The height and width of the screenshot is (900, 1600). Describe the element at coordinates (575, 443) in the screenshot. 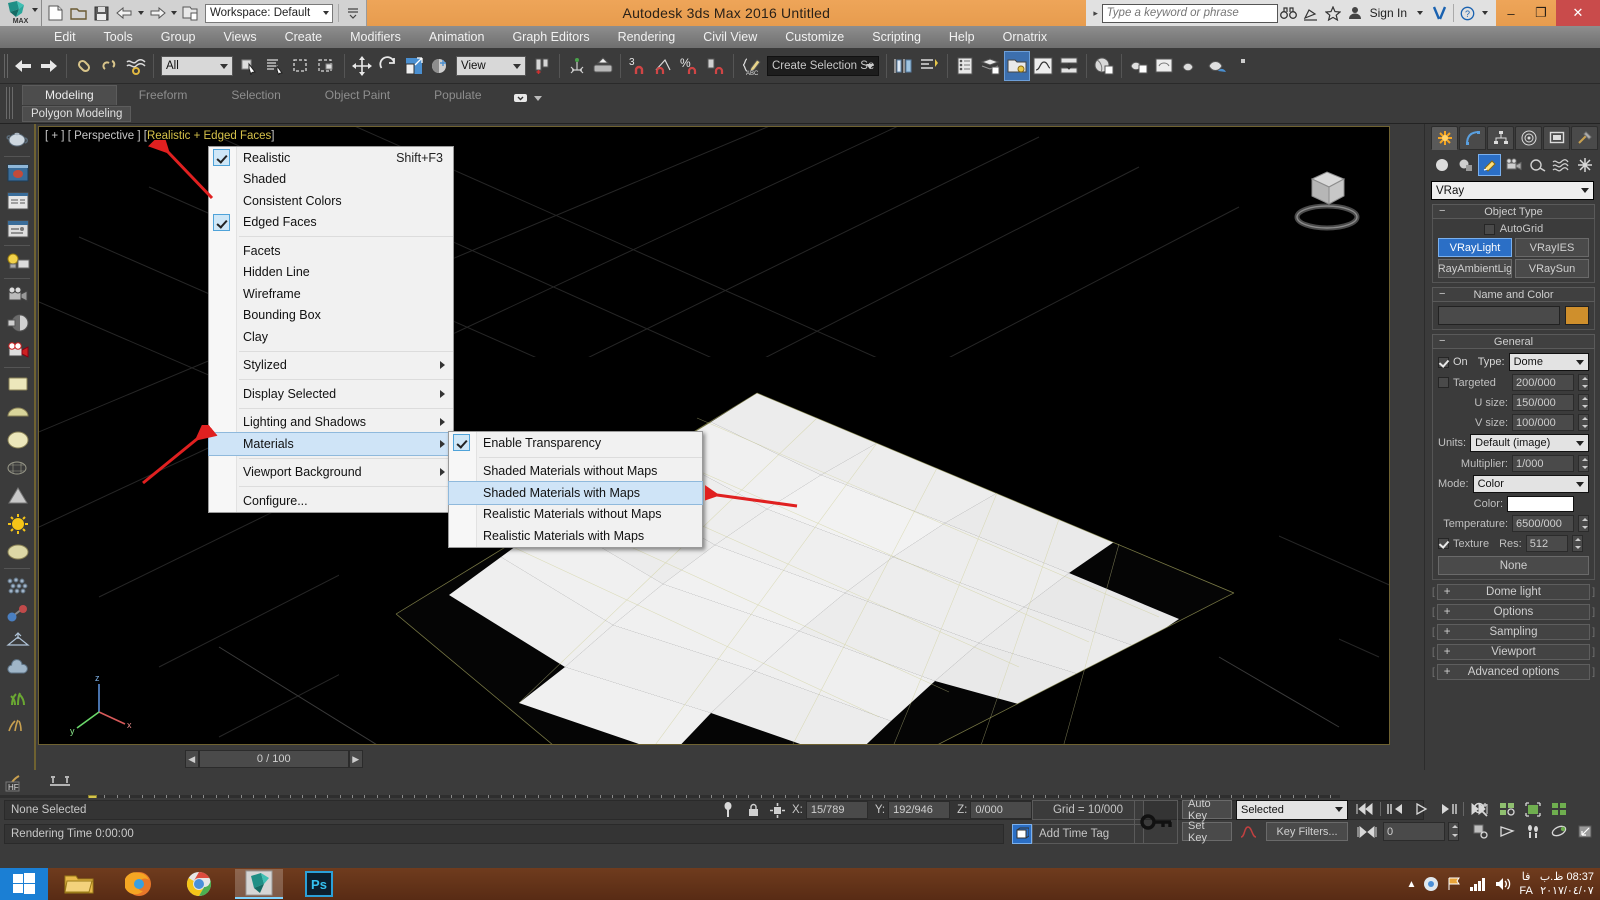

I see `submenu-item-enable-transparency: Enable Transparency` at that location.